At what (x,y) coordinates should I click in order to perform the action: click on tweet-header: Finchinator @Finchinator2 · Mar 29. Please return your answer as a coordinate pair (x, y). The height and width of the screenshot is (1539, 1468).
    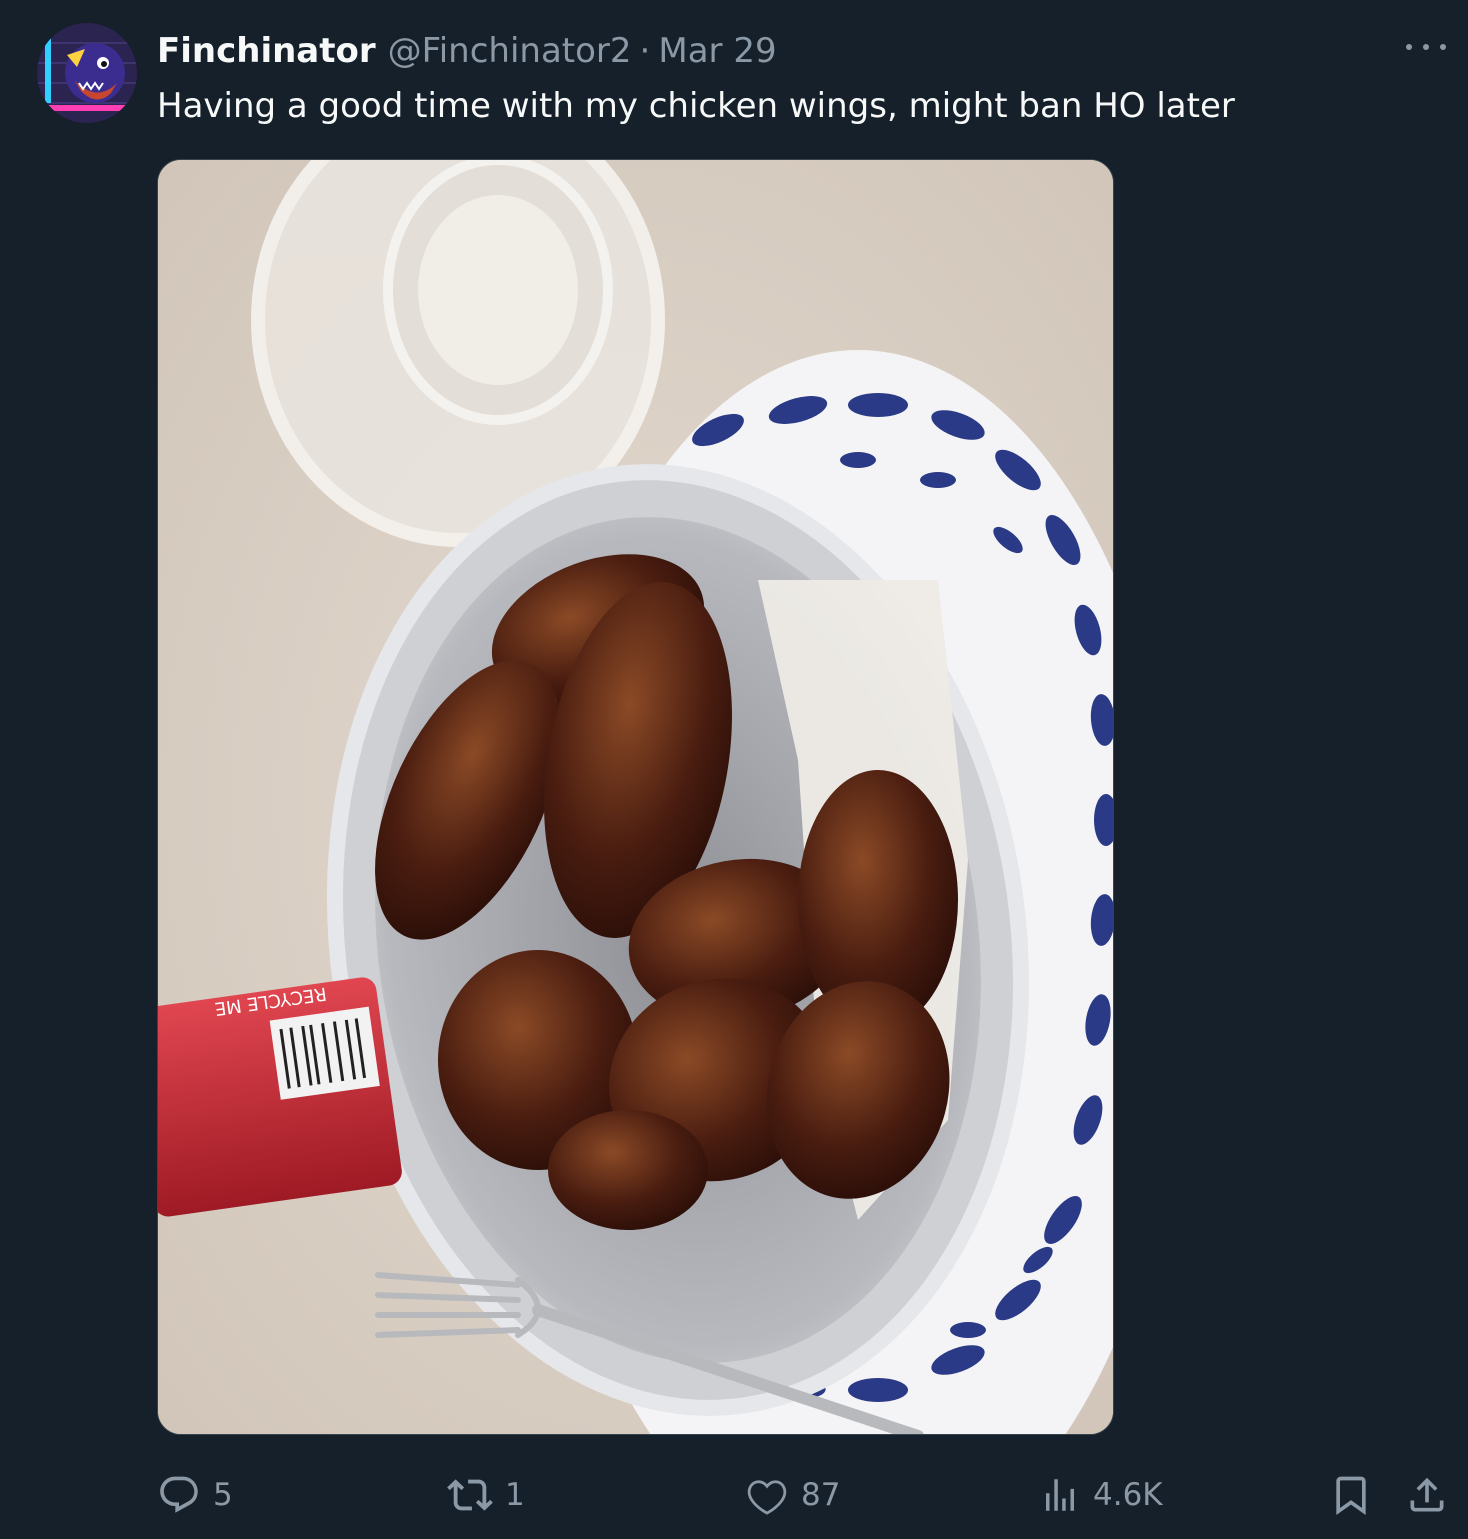
    Looking at the image, I should click on (467, 51).